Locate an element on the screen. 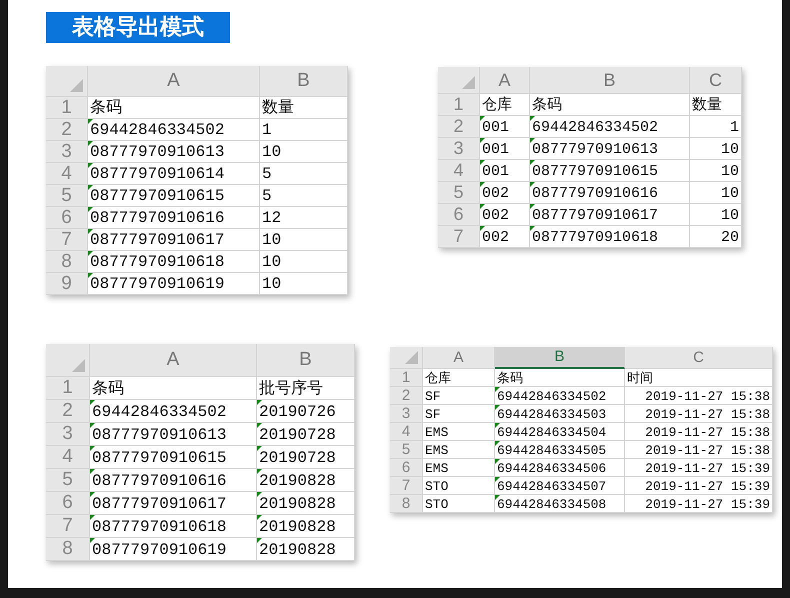 Image resolution: width=790 pixels, height=598 pixels. row-number: 9 is located at coordinates (67, 284).